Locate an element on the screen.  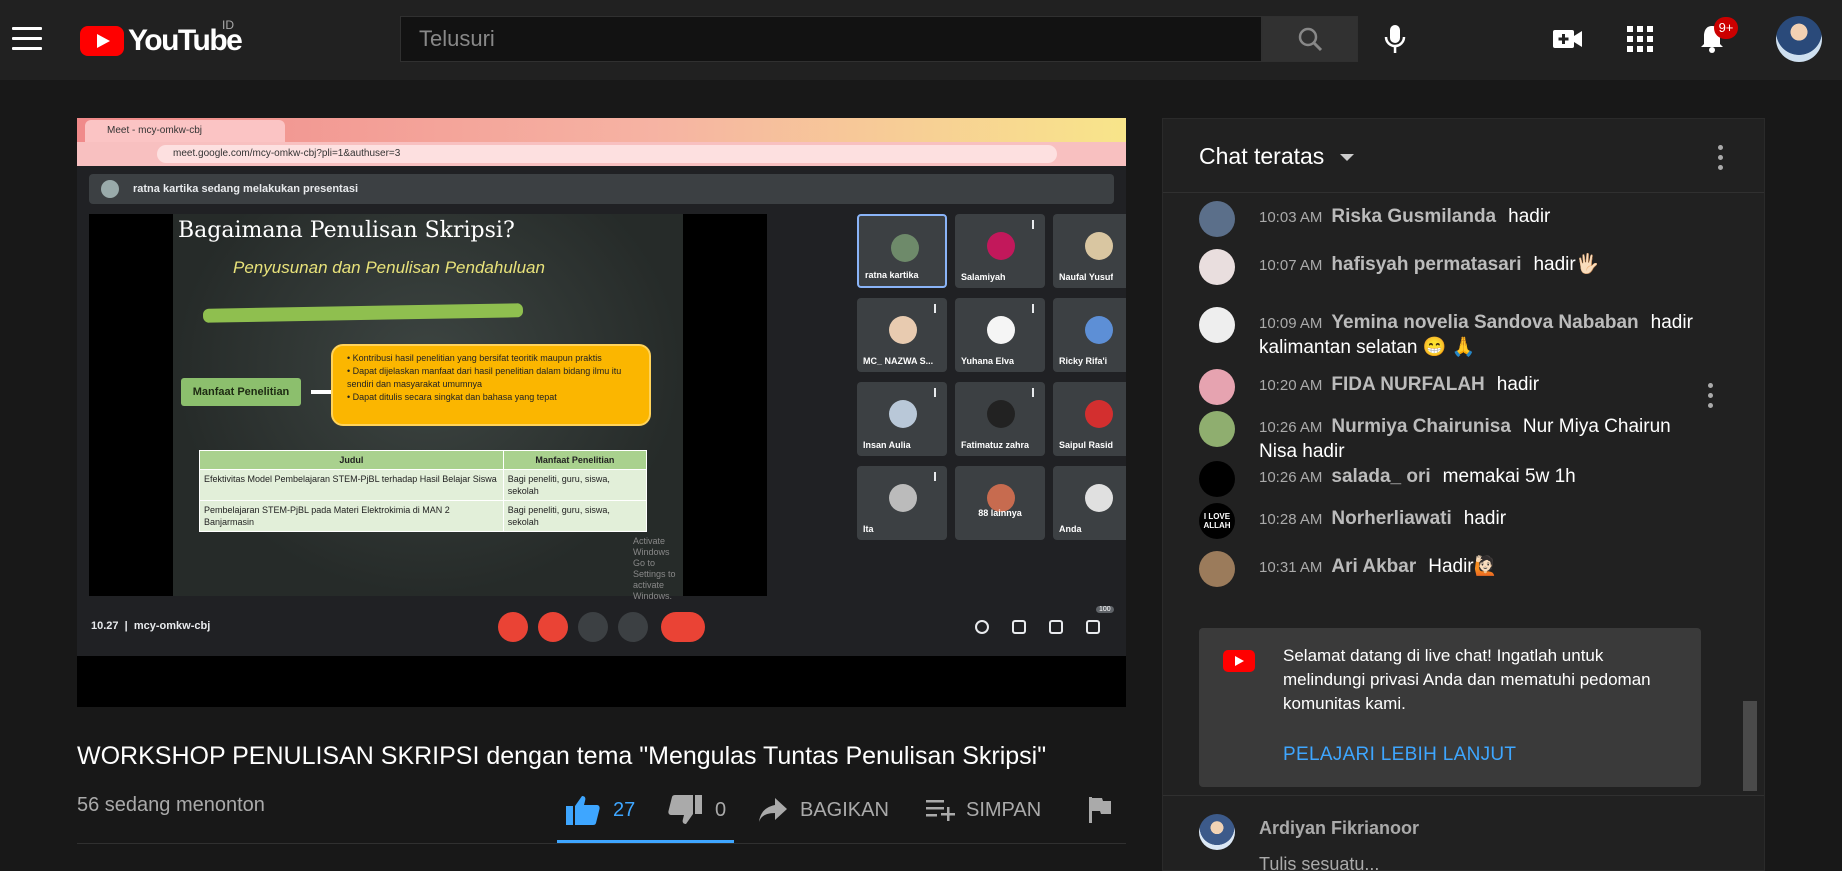
chat-message-body: 10:26 AM salada_ ori memakai 5w 1h is located at coordinates (1484, 477).